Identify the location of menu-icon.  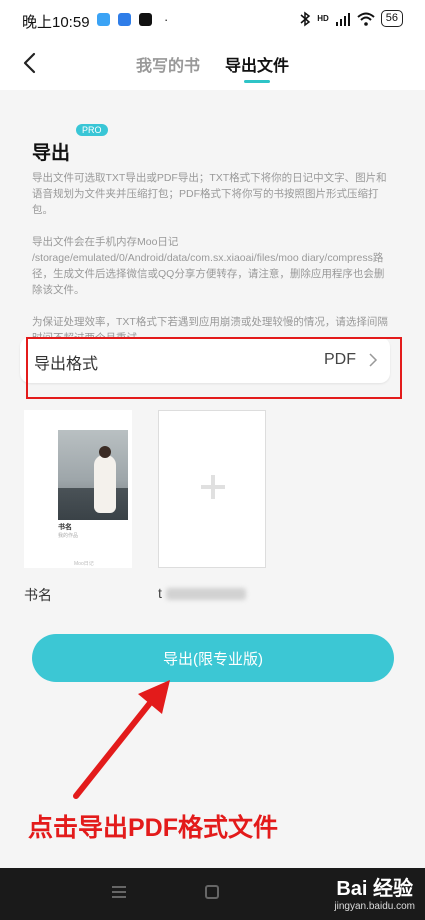
(119, 892).